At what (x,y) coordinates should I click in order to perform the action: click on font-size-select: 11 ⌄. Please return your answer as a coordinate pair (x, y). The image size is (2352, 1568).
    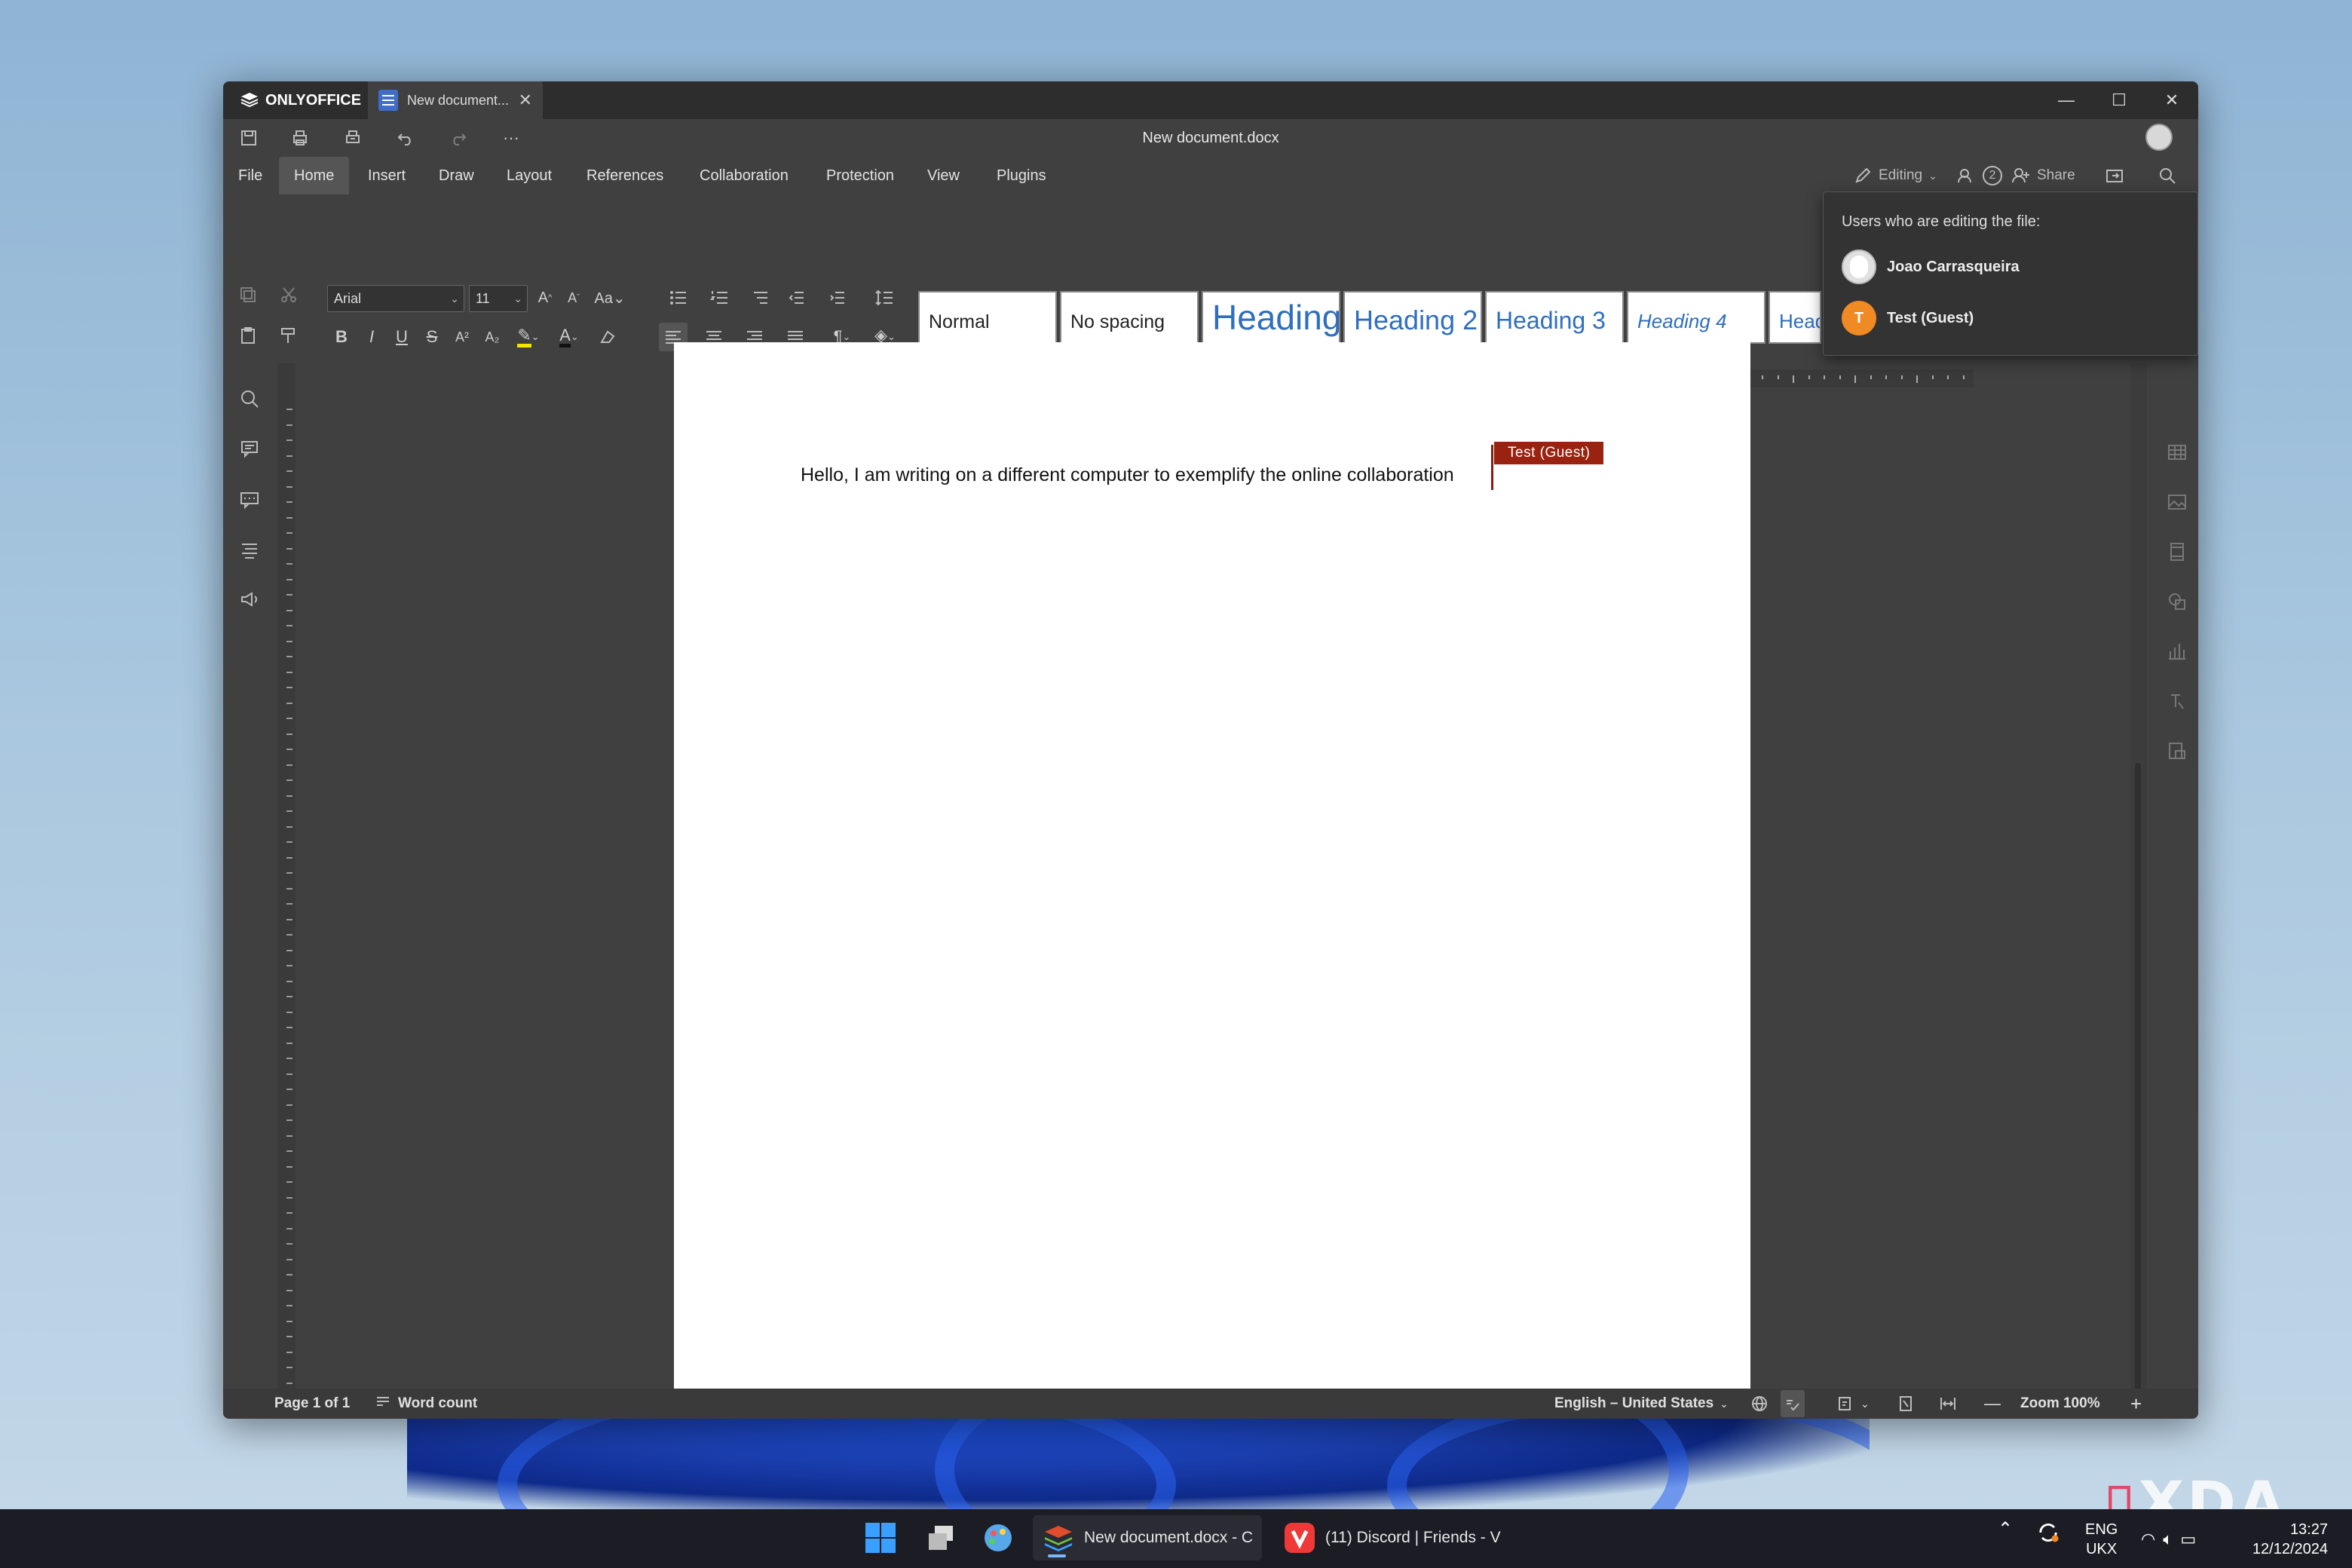
    Looking at the image, I should click on (498, 298).